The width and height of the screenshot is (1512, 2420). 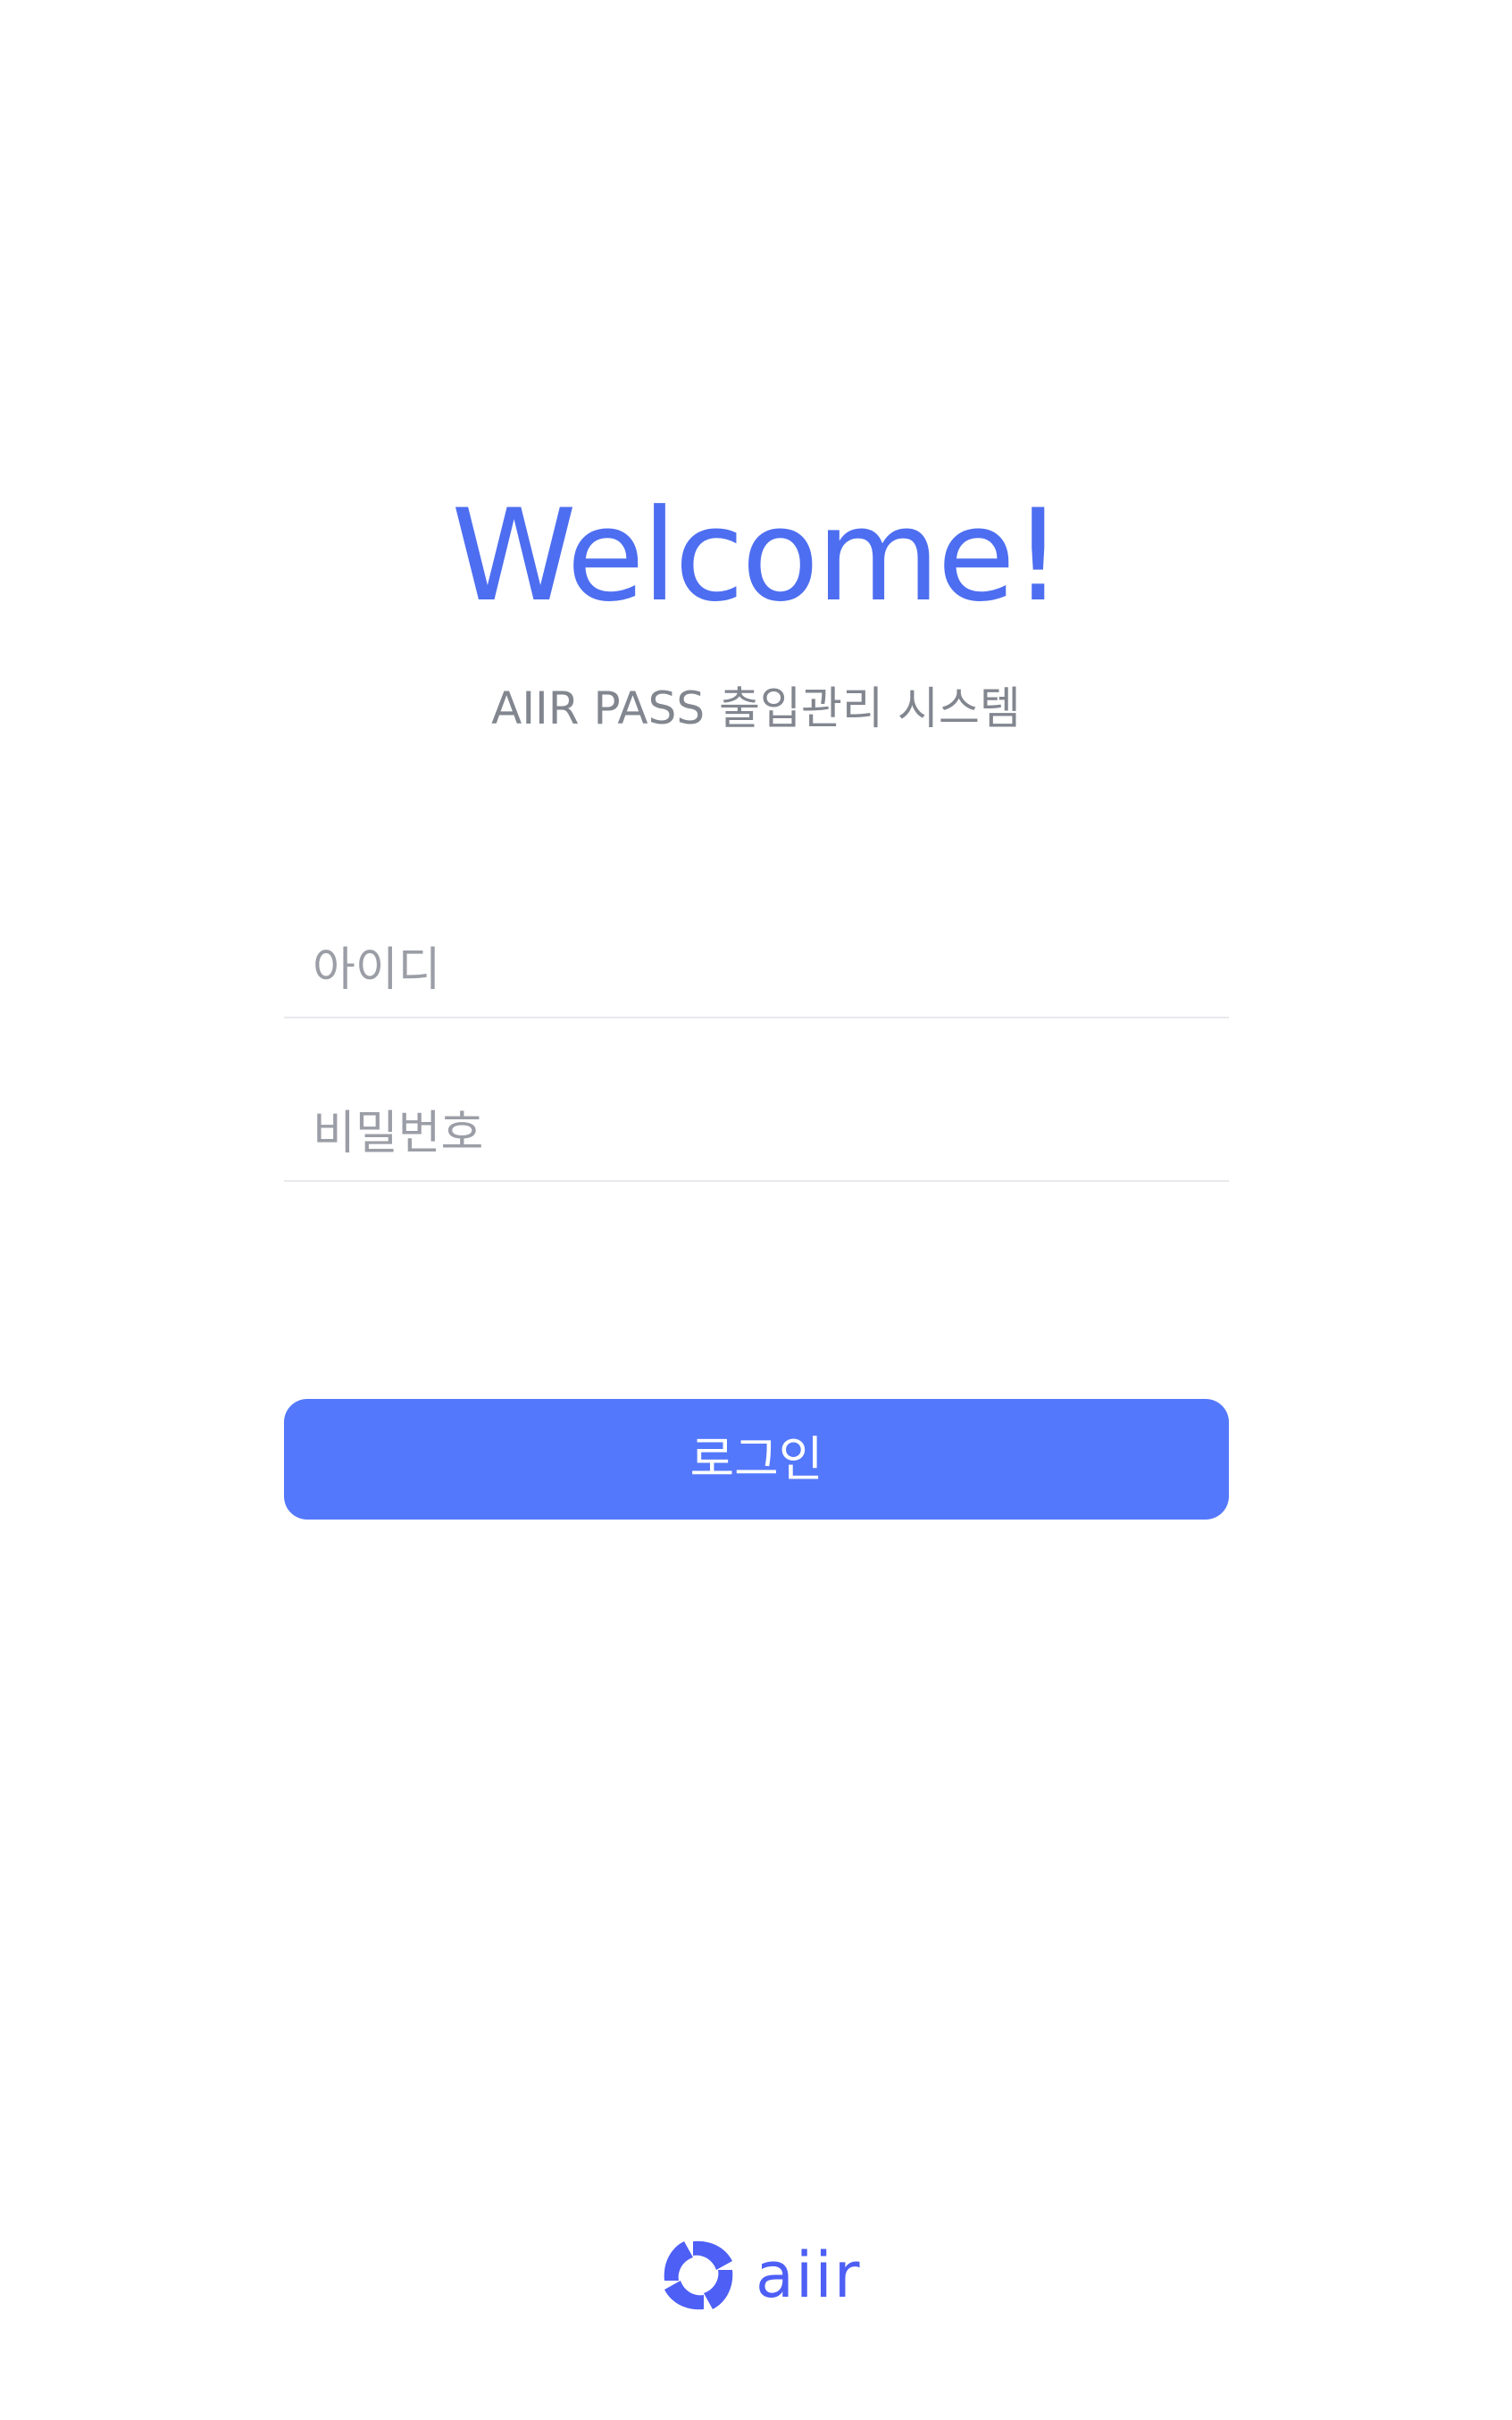 I want to click on welcome-title: Welcome!, so click(x=757, y=556).